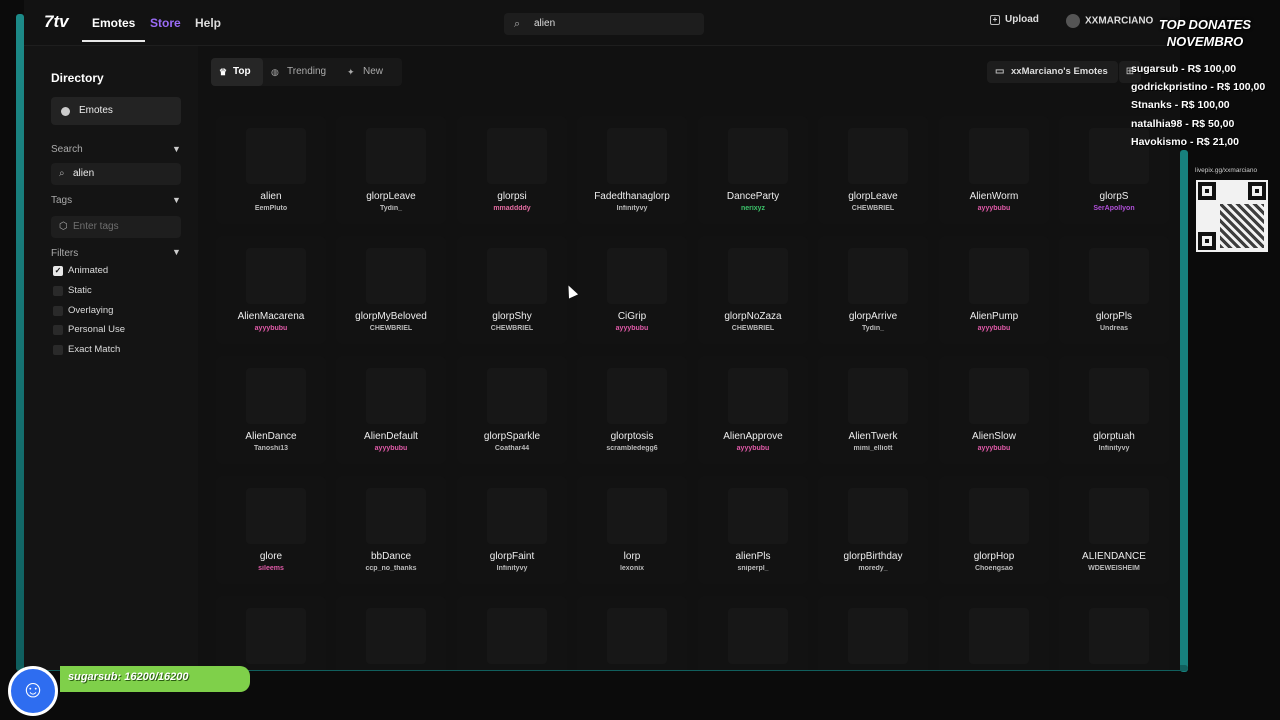  What do you see at coordinates (271, 410) in the screenshot?
I see `emote-card: AlienDance Tanoshi13` at bounding box center [271, 410].